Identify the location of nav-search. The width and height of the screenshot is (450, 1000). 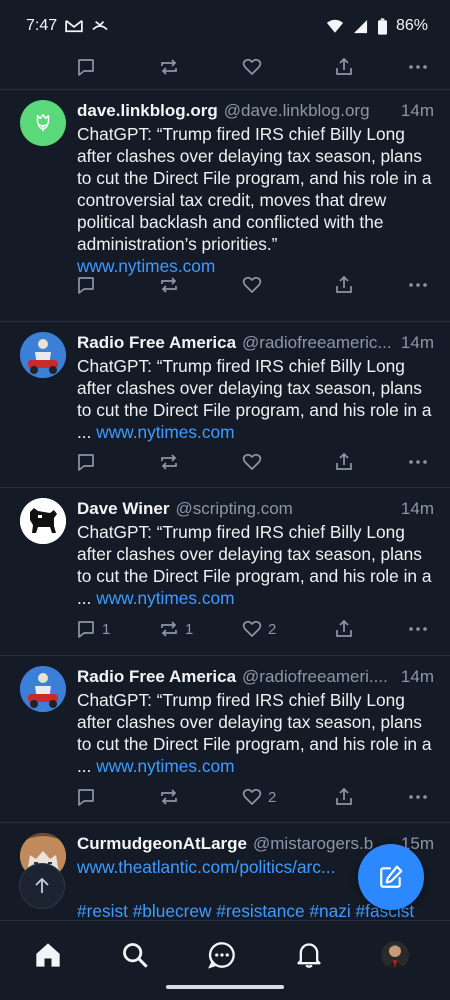
(135, 955).